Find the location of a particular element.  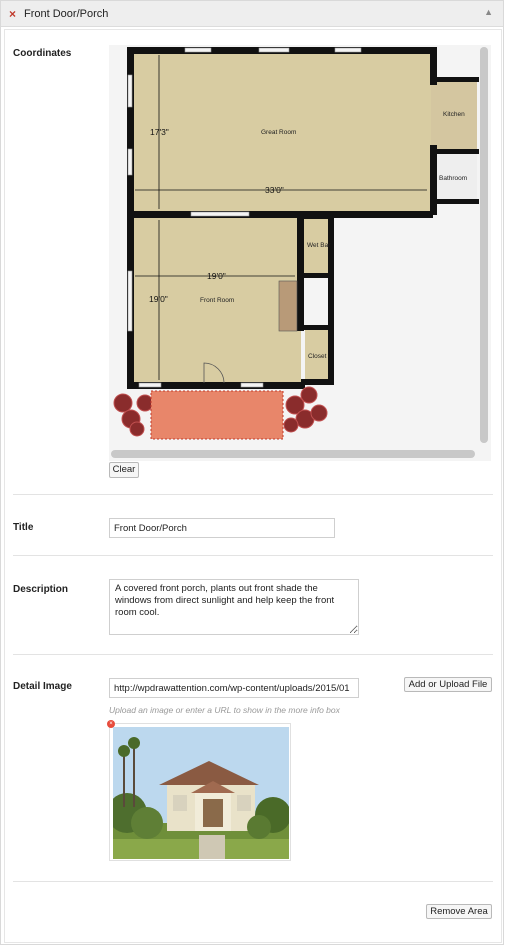

panel-title: Front Door/Porch is located at coordinates (66, 14).